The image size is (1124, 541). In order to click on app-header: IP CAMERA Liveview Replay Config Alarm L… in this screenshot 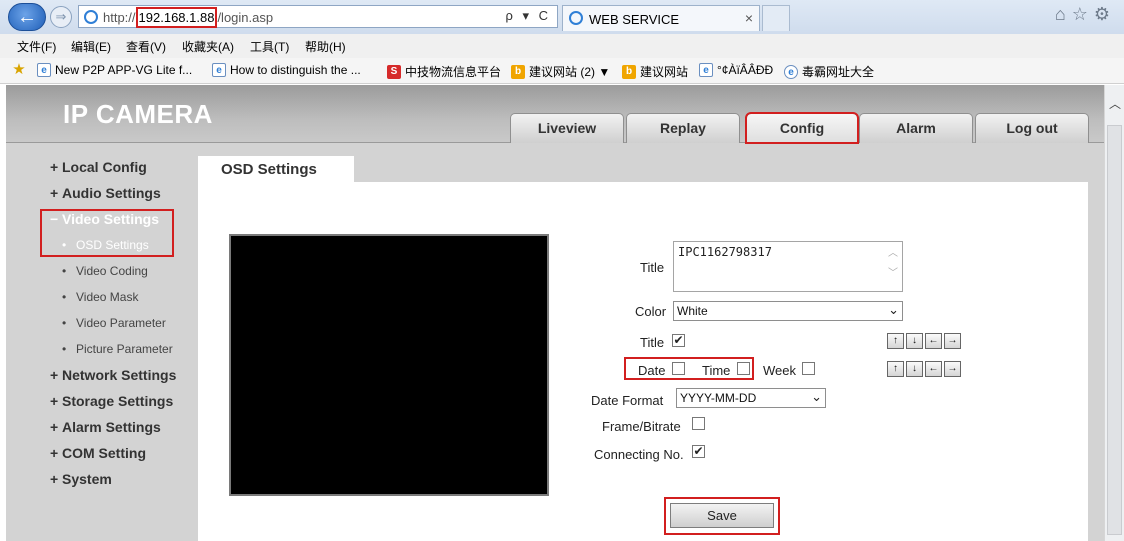, I will do `click(555, 114)`.